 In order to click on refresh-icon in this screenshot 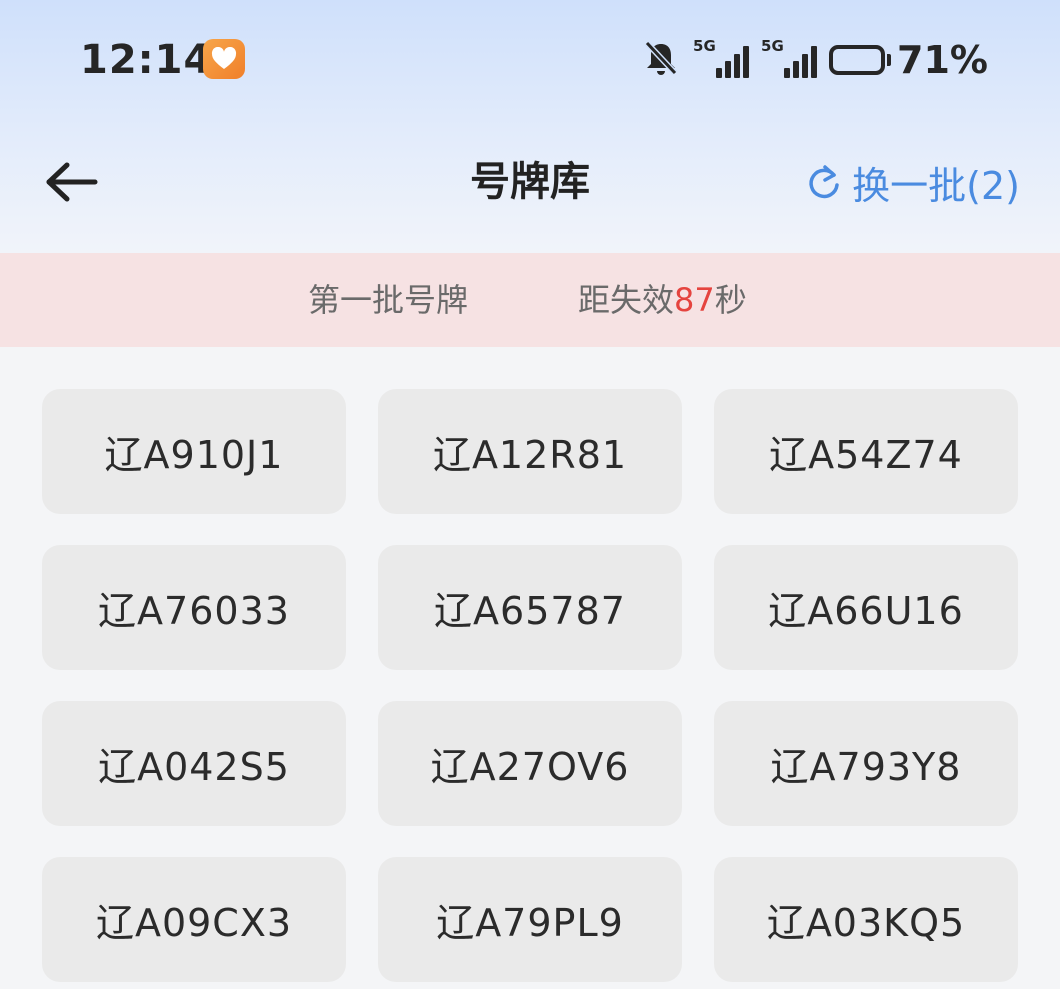, I will do `click(824, 182)`.